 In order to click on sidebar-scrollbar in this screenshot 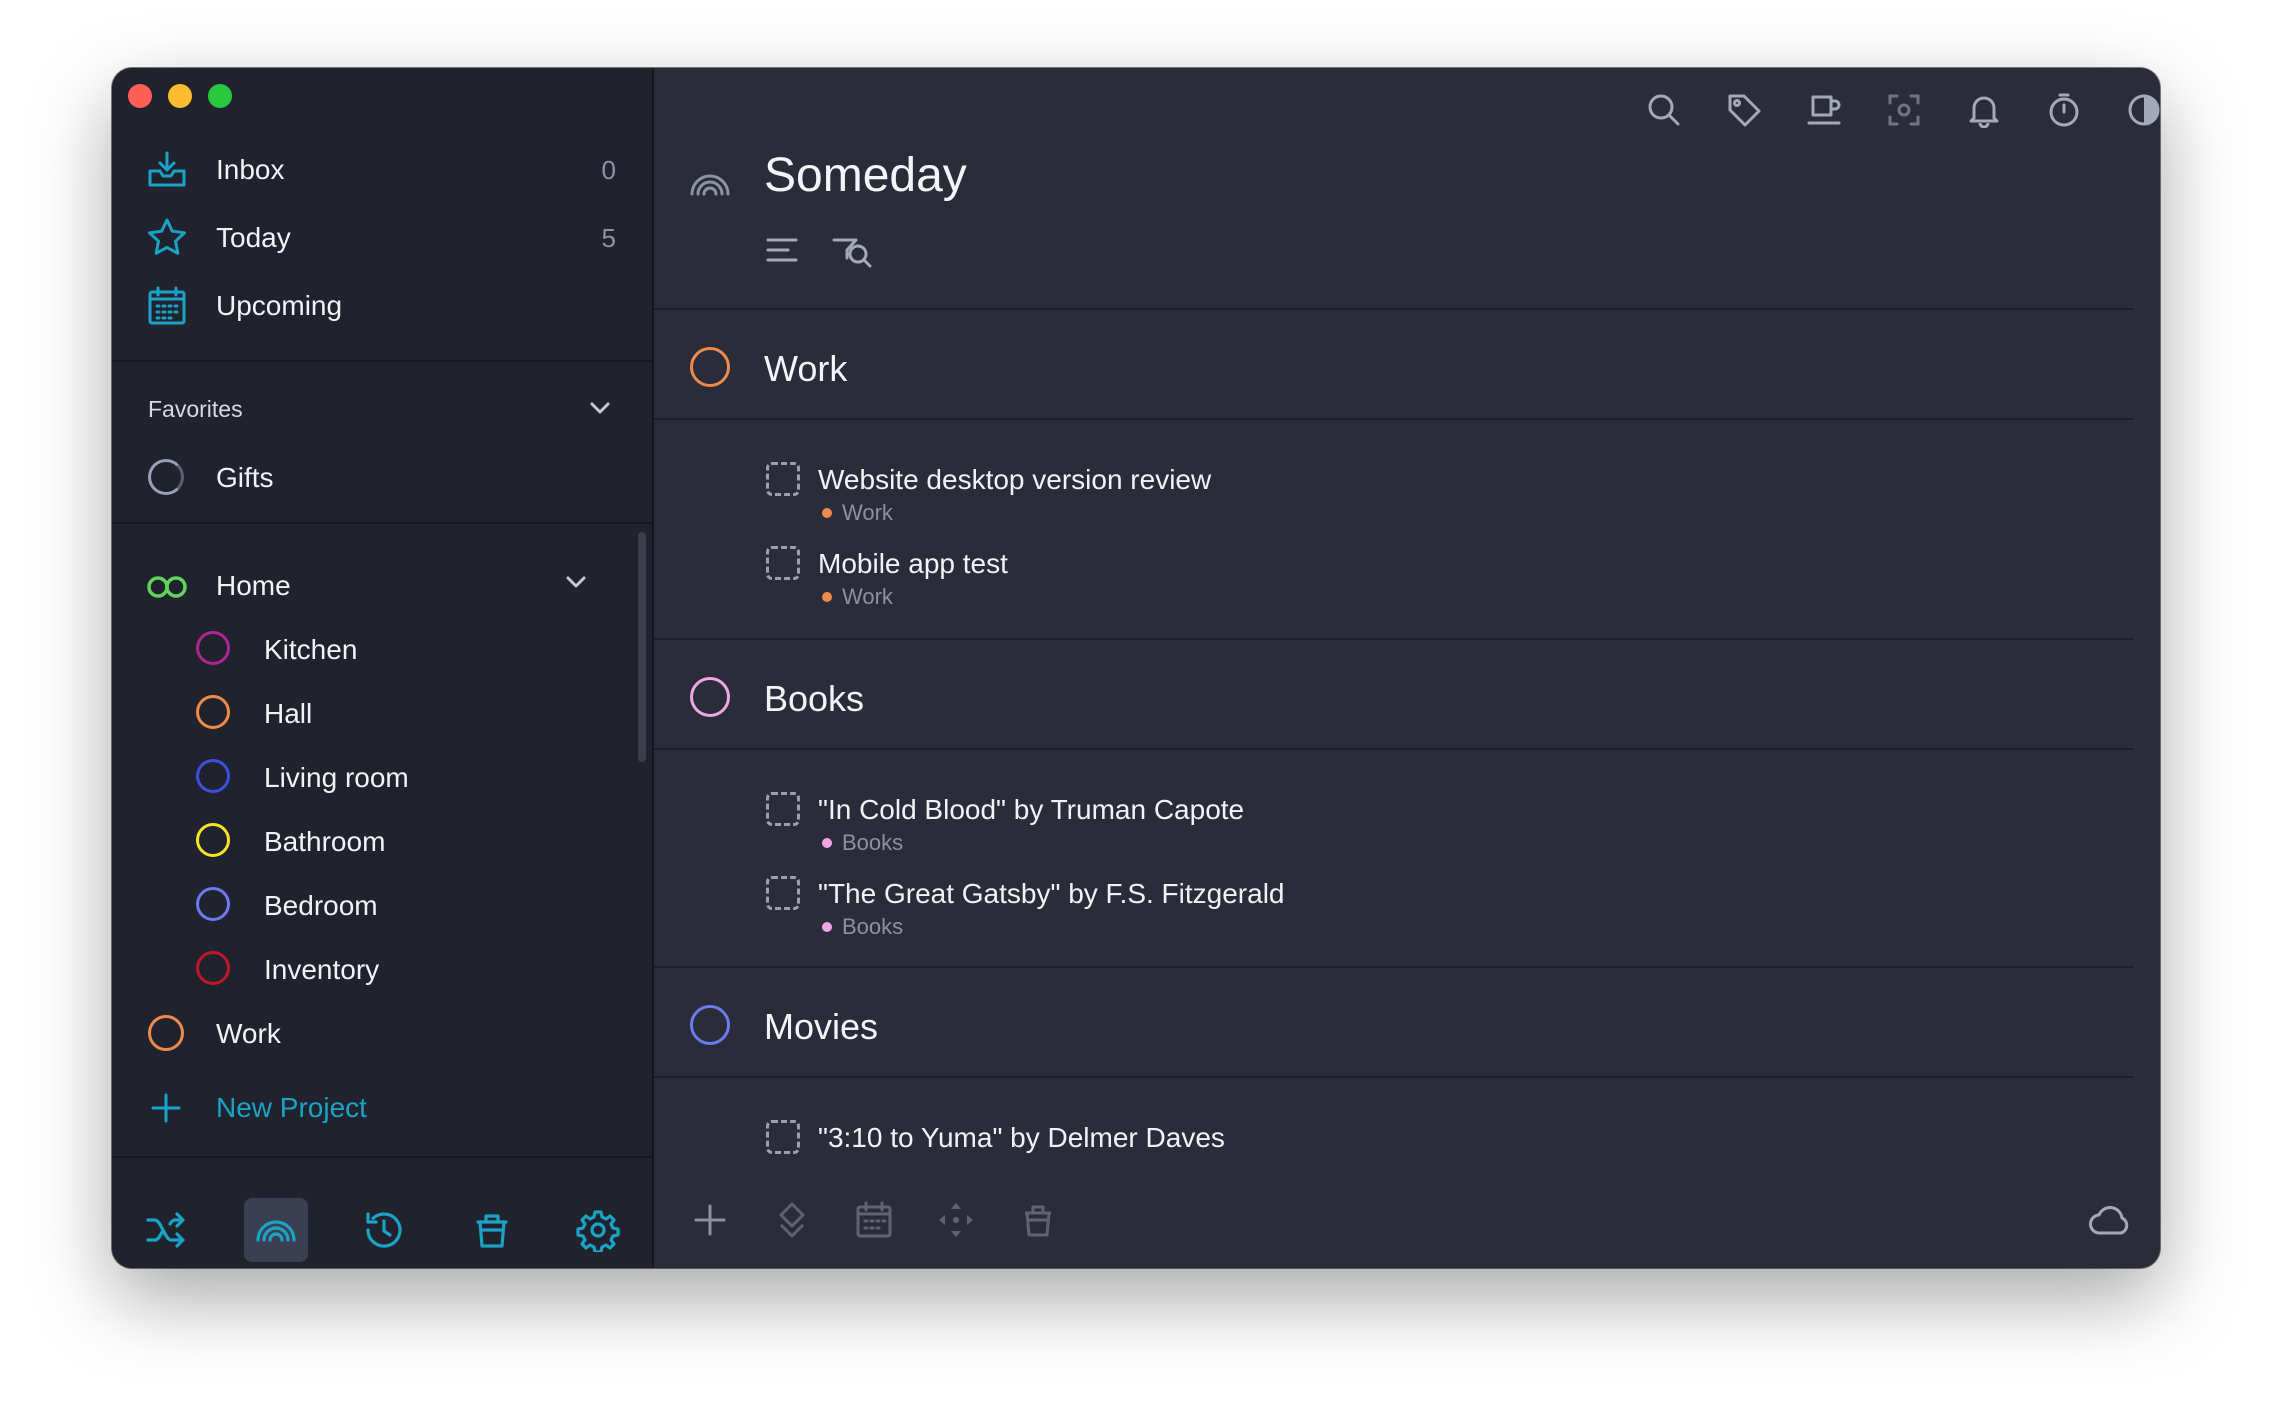, I will do `click(642, 647)`.